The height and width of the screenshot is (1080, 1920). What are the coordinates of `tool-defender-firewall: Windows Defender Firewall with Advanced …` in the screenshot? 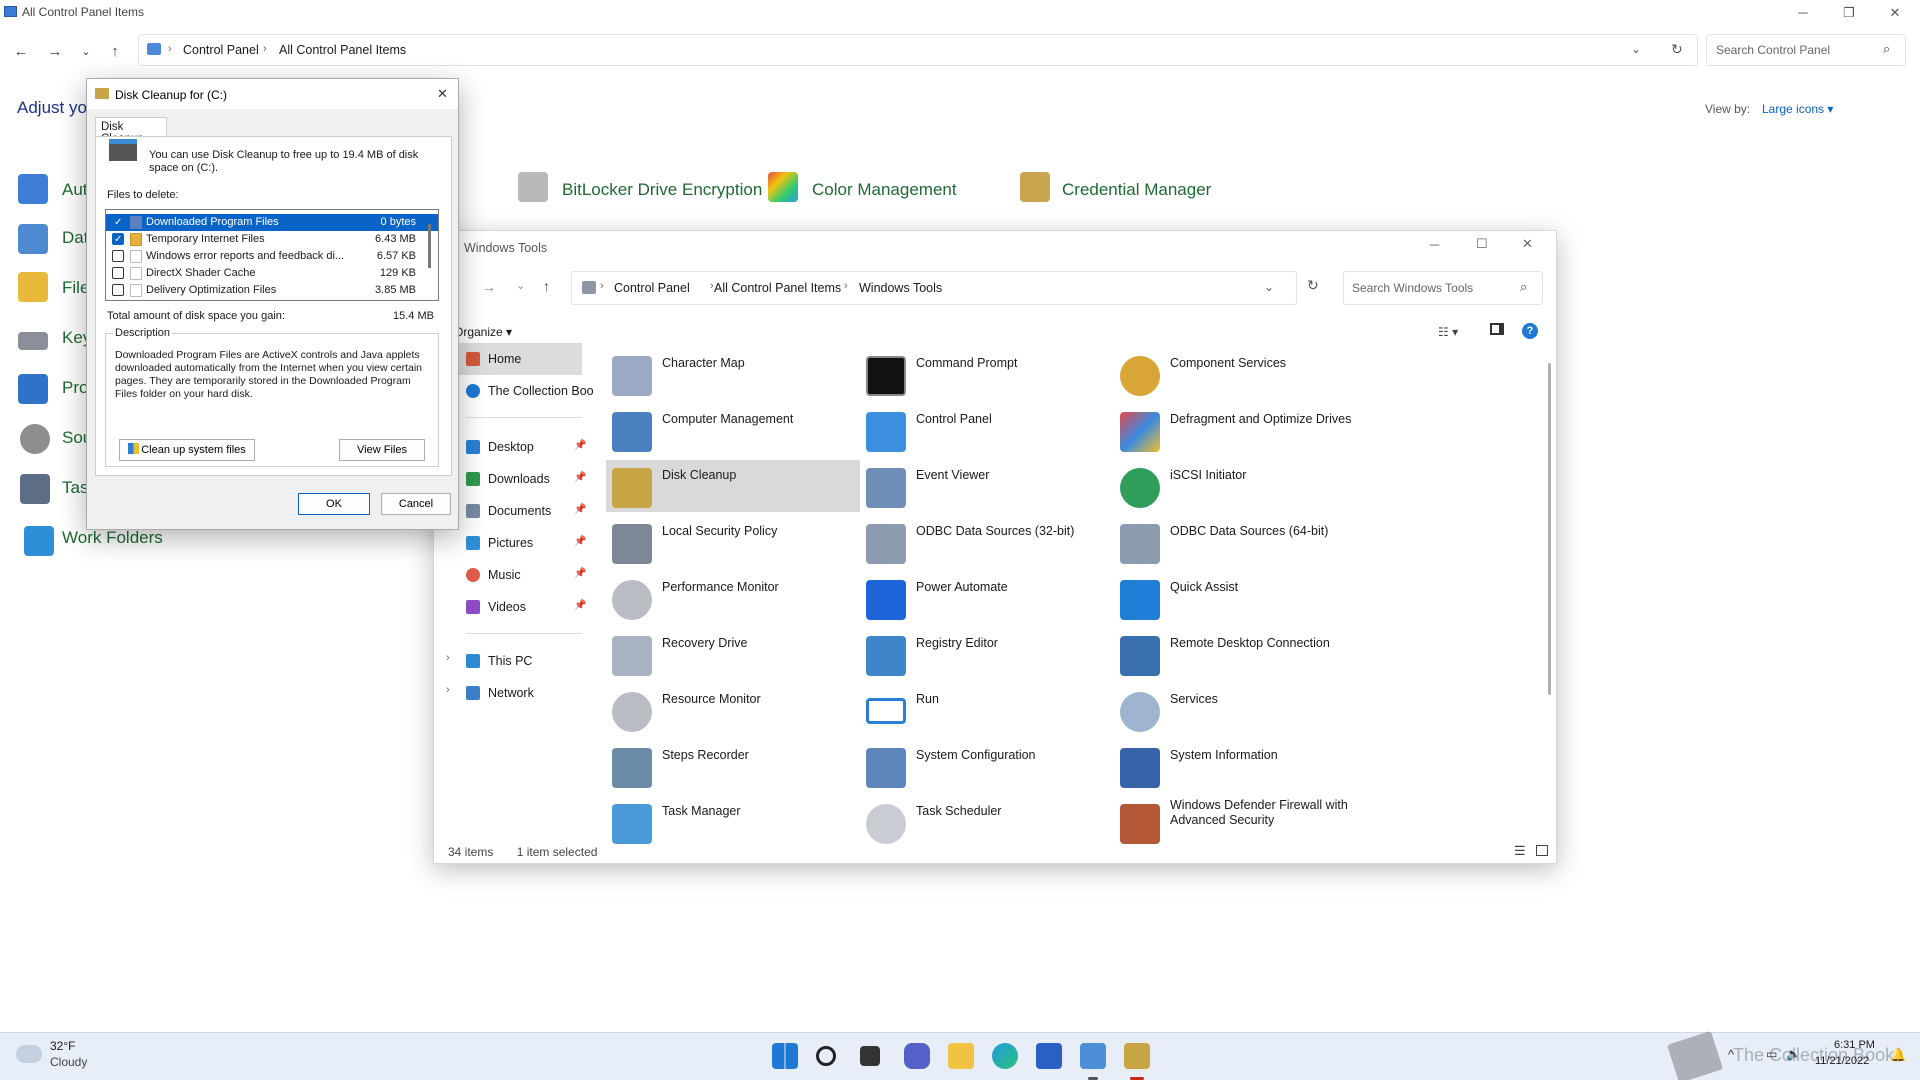 It's located at (1241, 822).